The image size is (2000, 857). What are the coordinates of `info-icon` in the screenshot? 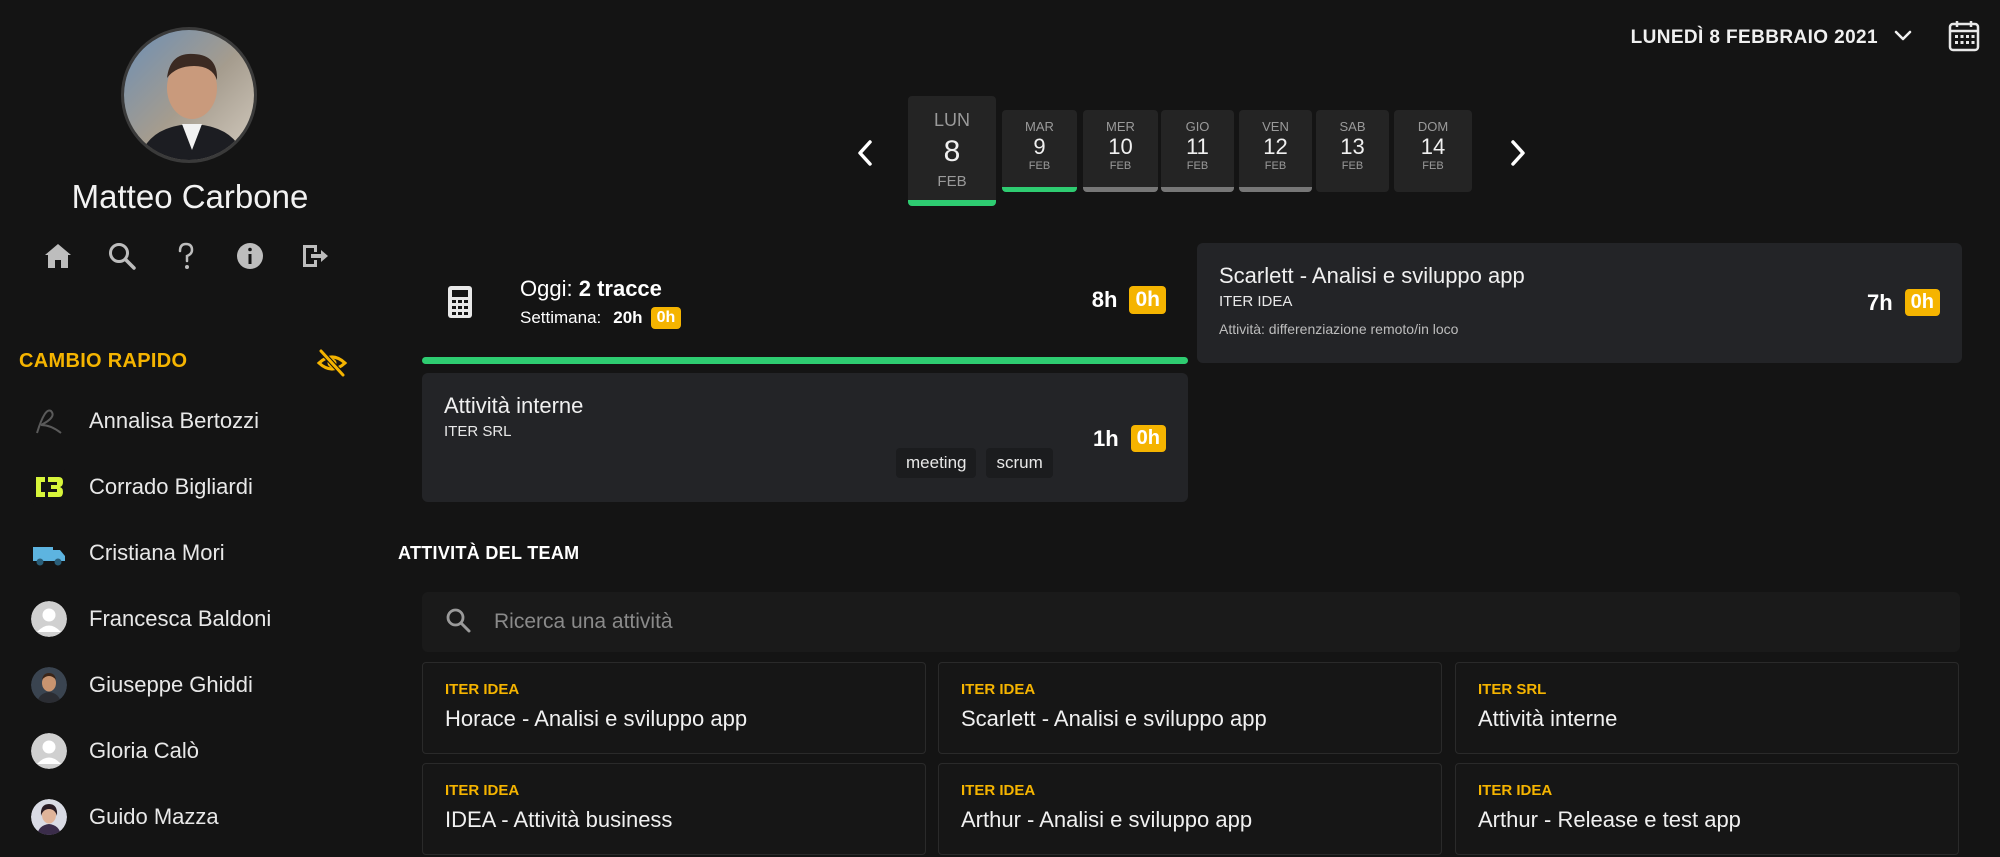 It's located at (250, 256).